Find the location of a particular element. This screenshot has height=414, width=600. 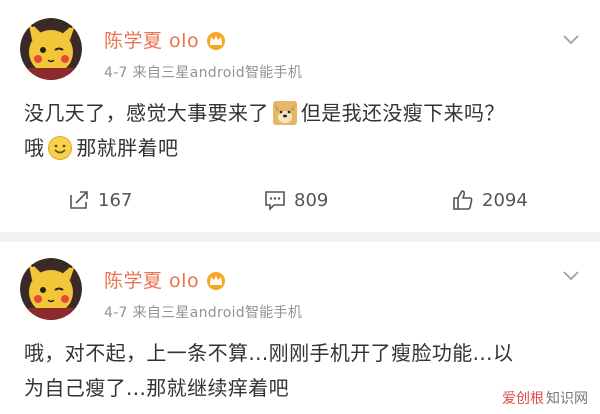

content-line-2: 为自己瘦了...那就继续痒着吧 is located at coordinates (157, 388).